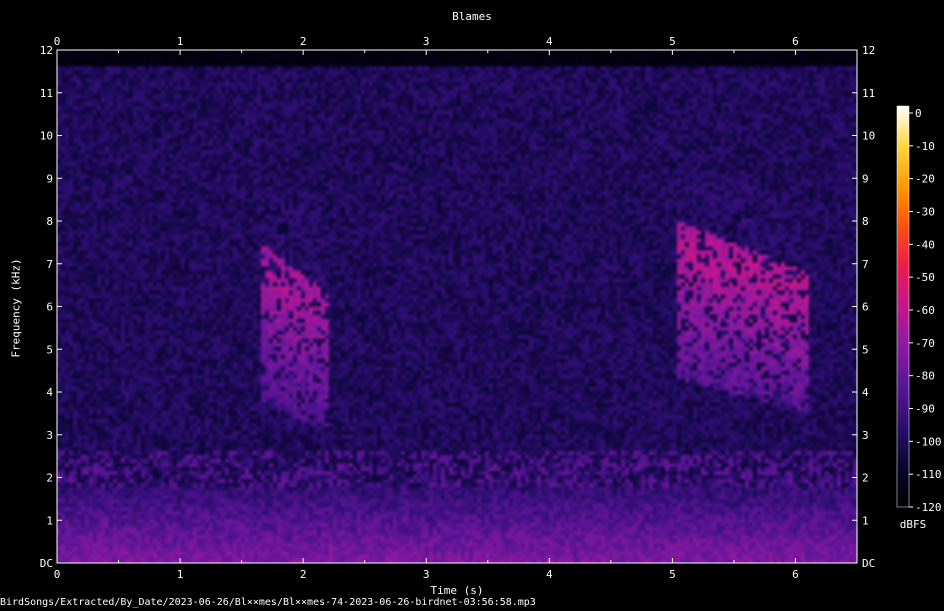 This screenshot has width=944, height=611. Describe the element at coordinates (49, 178) in the screenshot. I see `y-tick-label-left: 9` at that location.